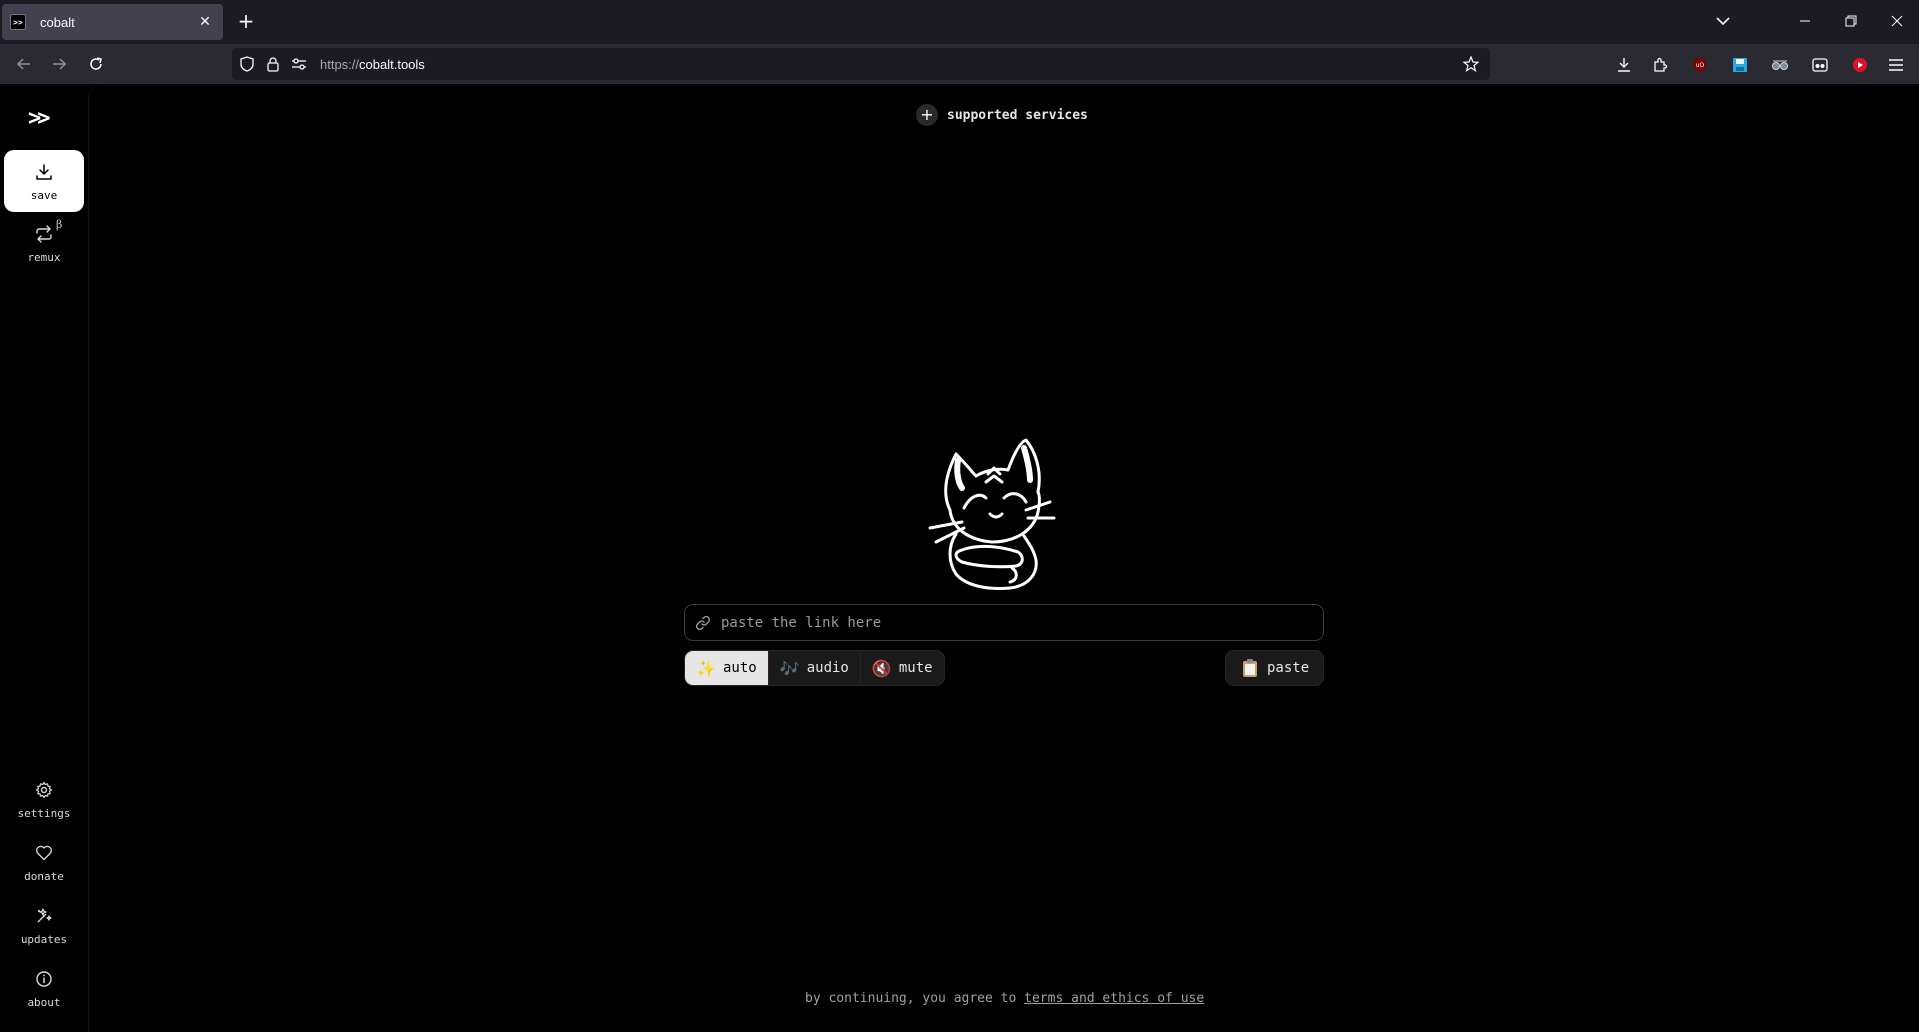 This screenshot has height=1032, width=1919. Describe the element at coordinates (24, 64) in the screenshot. I see `back-icon` at that location.